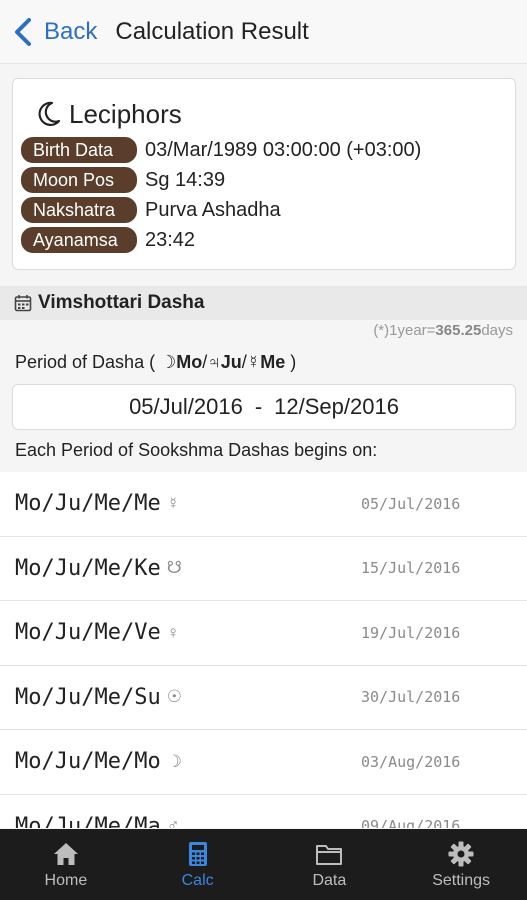 The width and height of the screenshot is (527, 900). What do you see at coordinates (263, 504) in the screenshot?
I see `list-item: Mo/Ju/Me/Me ☿ 05/Jul/2016` at bounding box center [263, 504].